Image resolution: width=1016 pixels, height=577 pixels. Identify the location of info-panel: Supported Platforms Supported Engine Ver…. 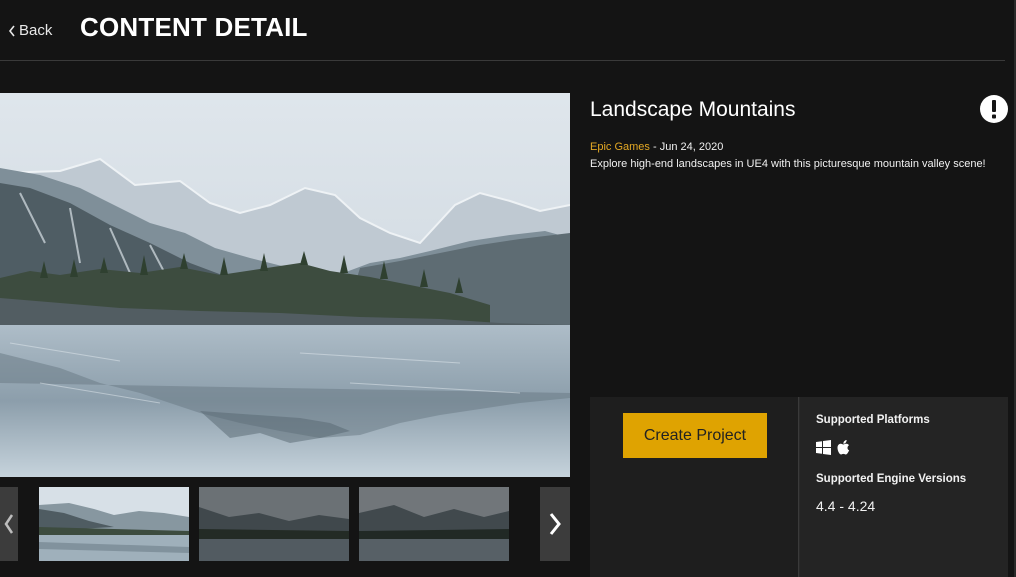
(904, 487).